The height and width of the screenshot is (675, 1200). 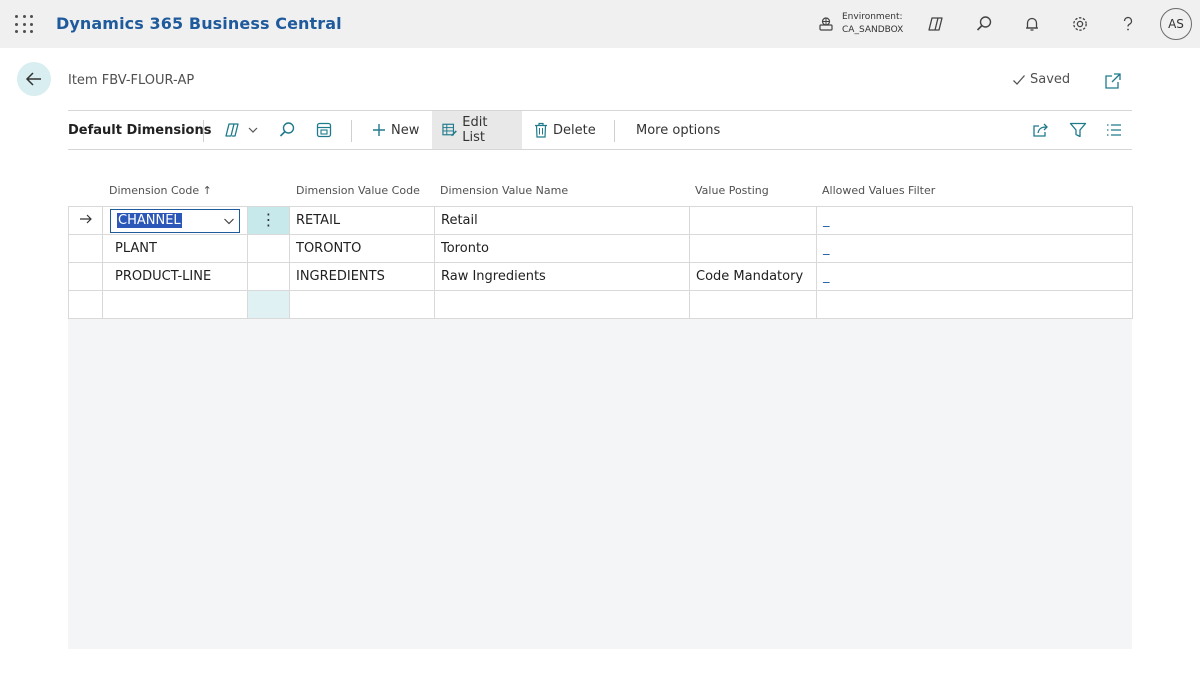 I want to click on dimension-code-cell: CHANNEL, so click(x=175, y=220).